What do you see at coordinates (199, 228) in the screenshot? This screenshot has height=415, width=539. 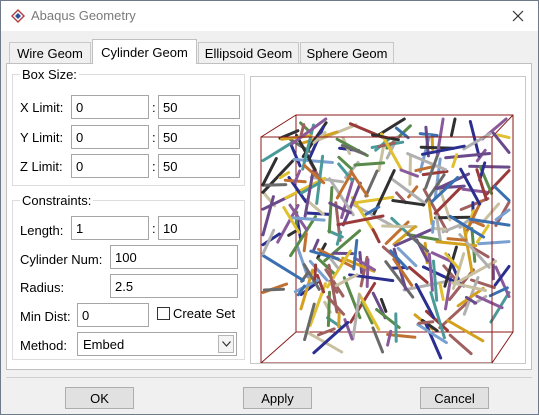 I see `length-max-input` at bounding box center [199, 228].